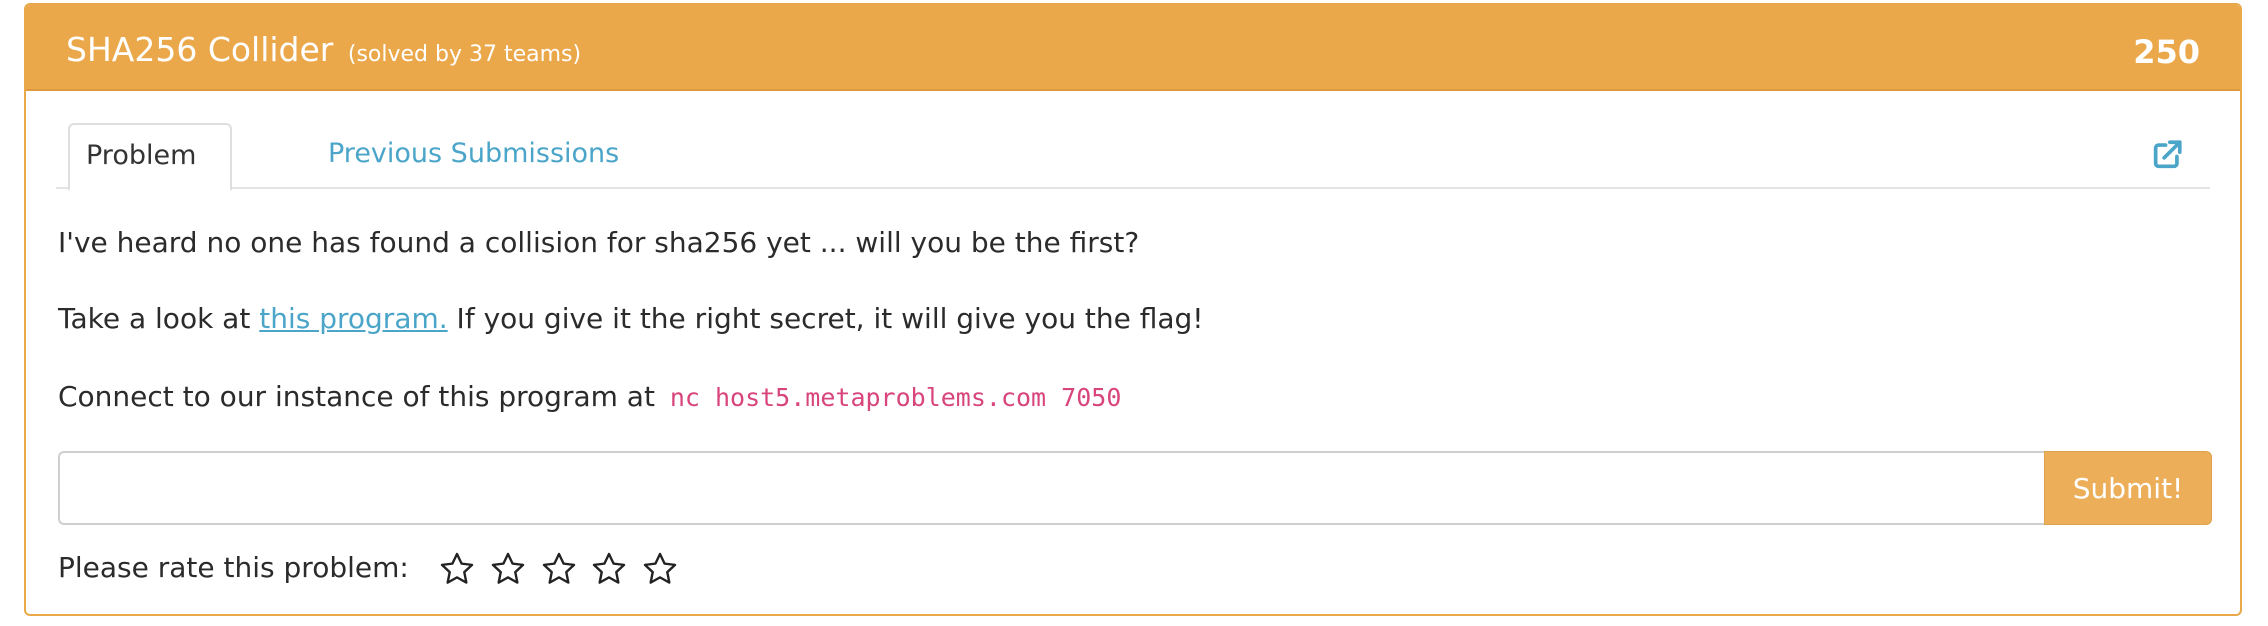 The height and width of the screenshot is (626, 2268). Describe the element at coordinates (508, 569) in the screenshot. I see `star-2-icon` at that location.